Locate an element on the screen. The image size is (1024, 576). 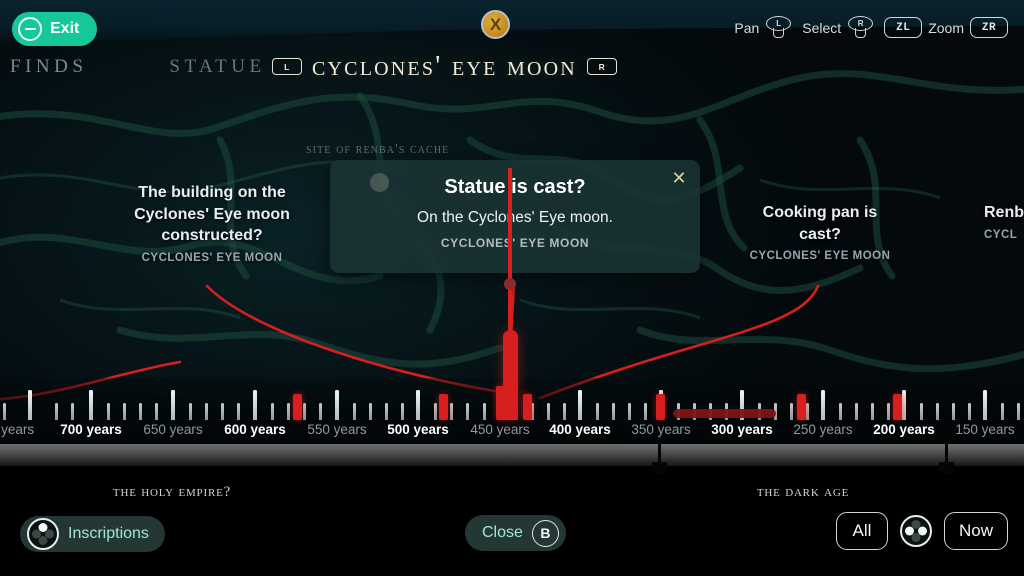
l-bumper-icon: L is located at coordinates (287, 66).